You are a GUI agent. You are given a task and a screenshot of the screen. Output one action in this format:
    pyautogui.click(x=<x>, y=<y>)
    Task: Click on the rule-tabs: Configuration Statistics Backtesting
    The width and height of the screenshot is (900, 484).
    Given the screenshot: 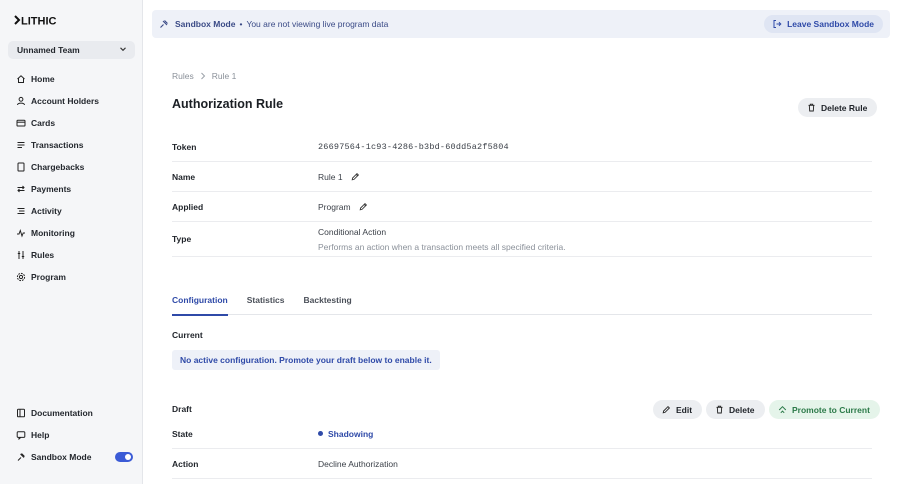 What is the action you would take?
    pyautogui.click(x=522, y=301)
    